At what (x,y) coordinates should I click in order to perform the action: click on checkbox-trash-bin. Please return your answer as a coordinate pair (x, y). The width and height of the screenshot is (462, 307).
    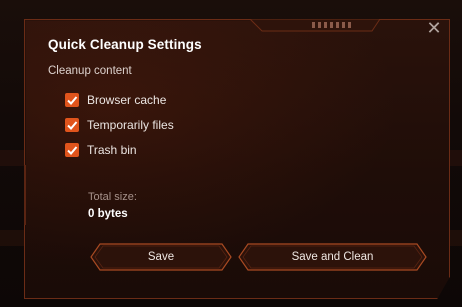
    Looking at the image, I should click on (72, 150).